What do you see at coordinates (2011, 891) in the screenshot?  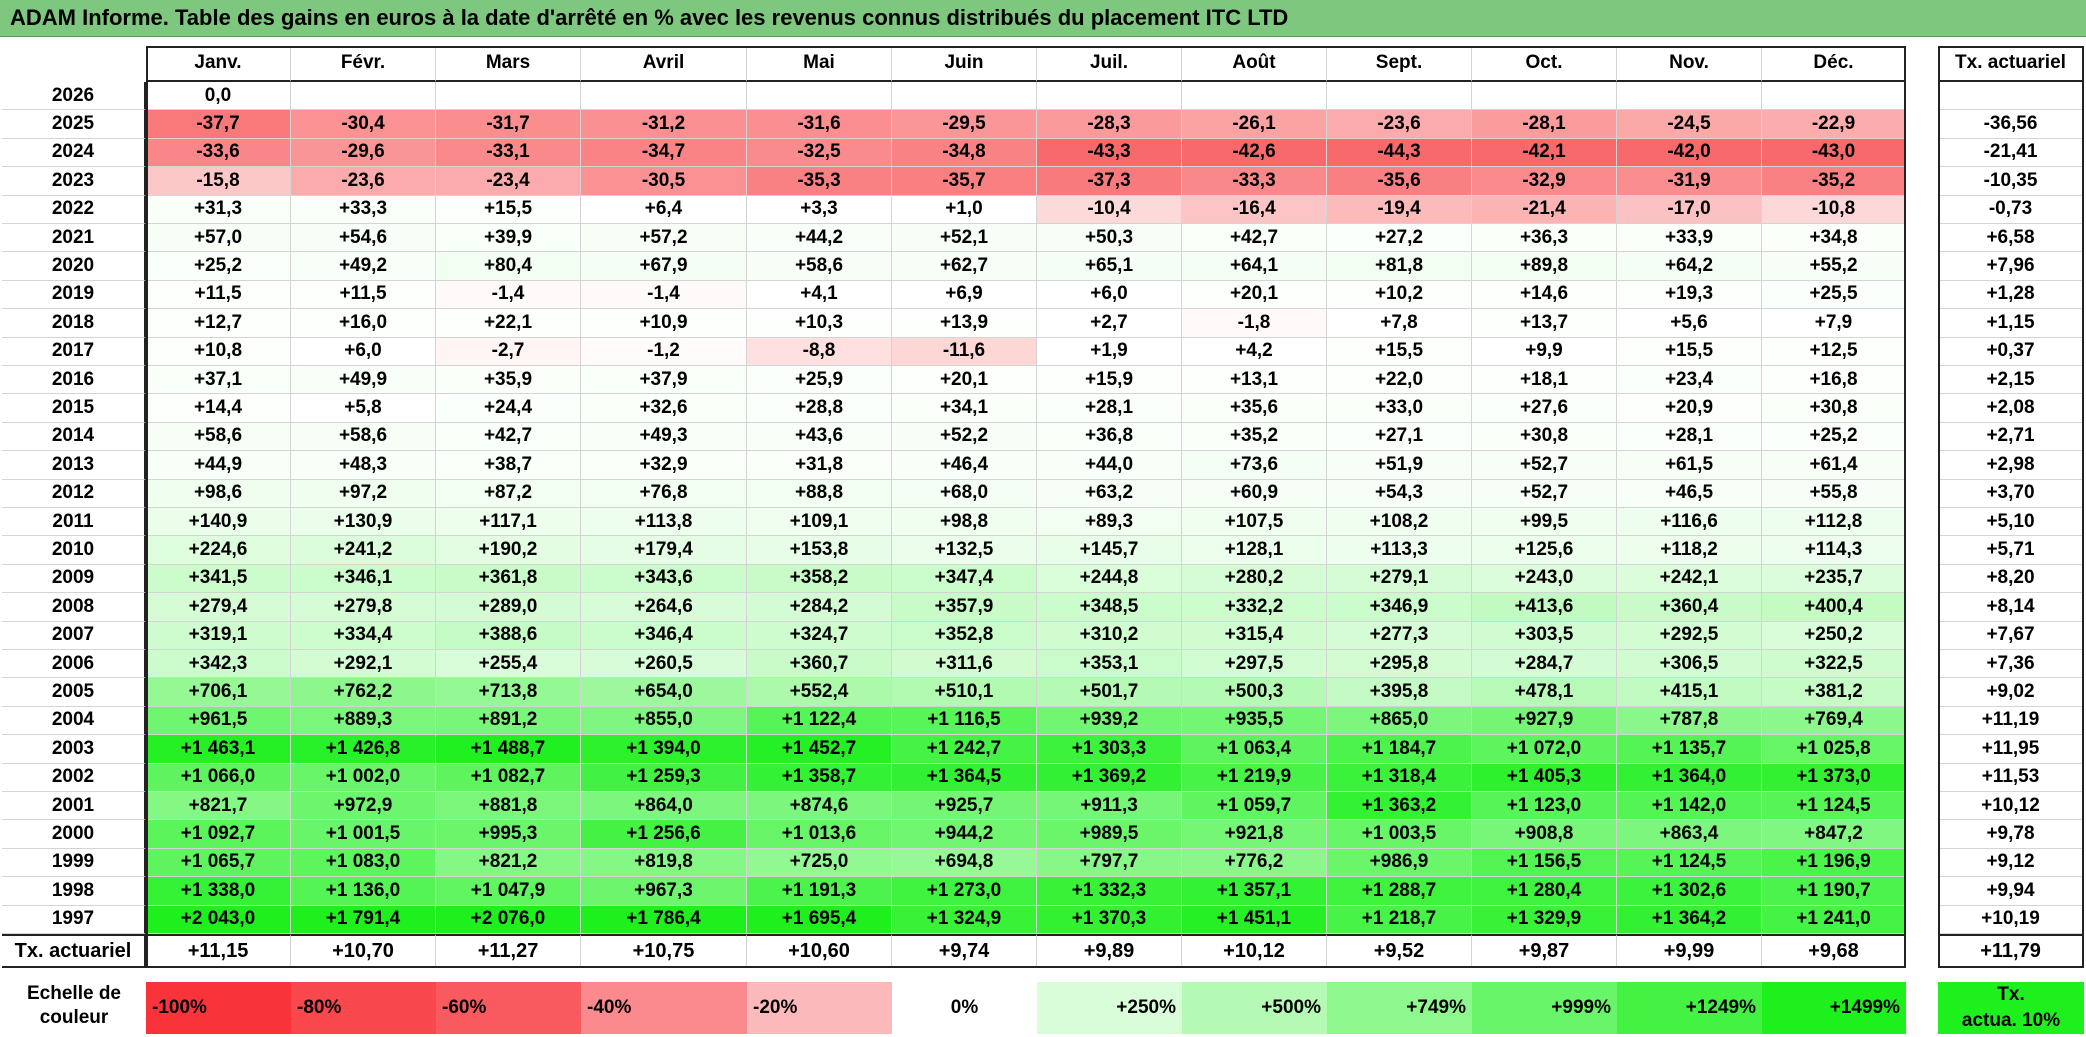 I see `row-rate: +9,94` at bounding box center [2011, 891].